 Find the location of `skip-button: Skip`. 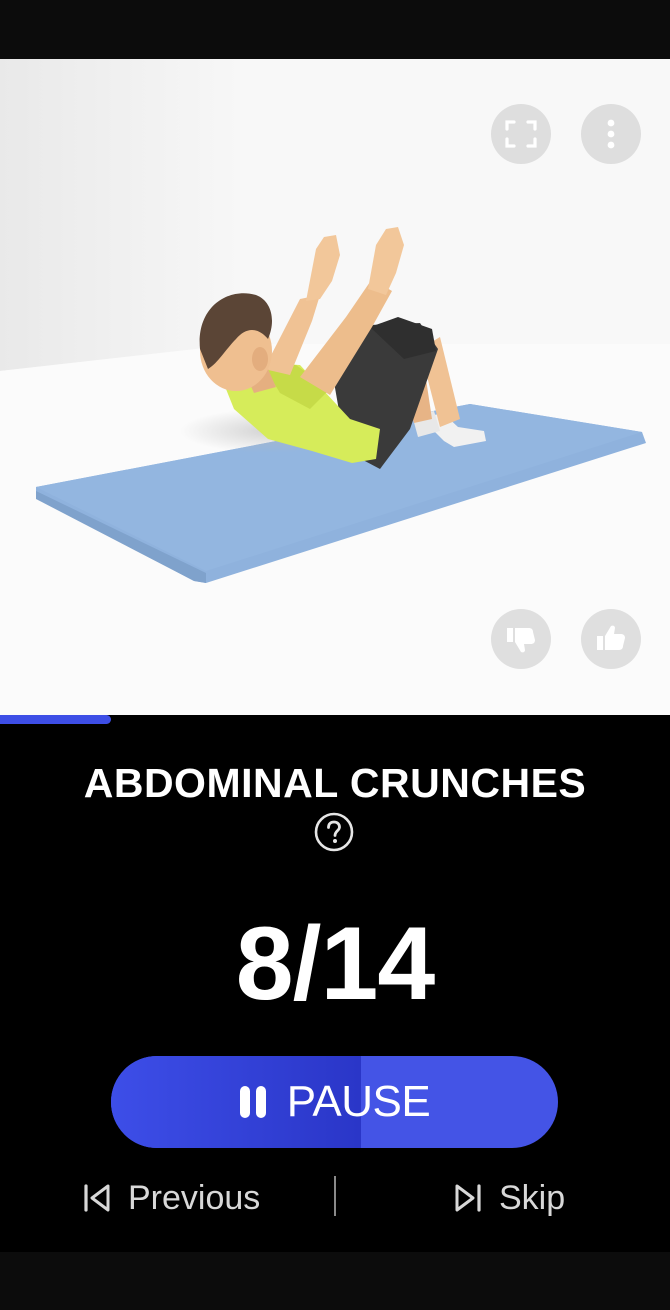

skip-button: Skip is located at coordinates (509, 1198).